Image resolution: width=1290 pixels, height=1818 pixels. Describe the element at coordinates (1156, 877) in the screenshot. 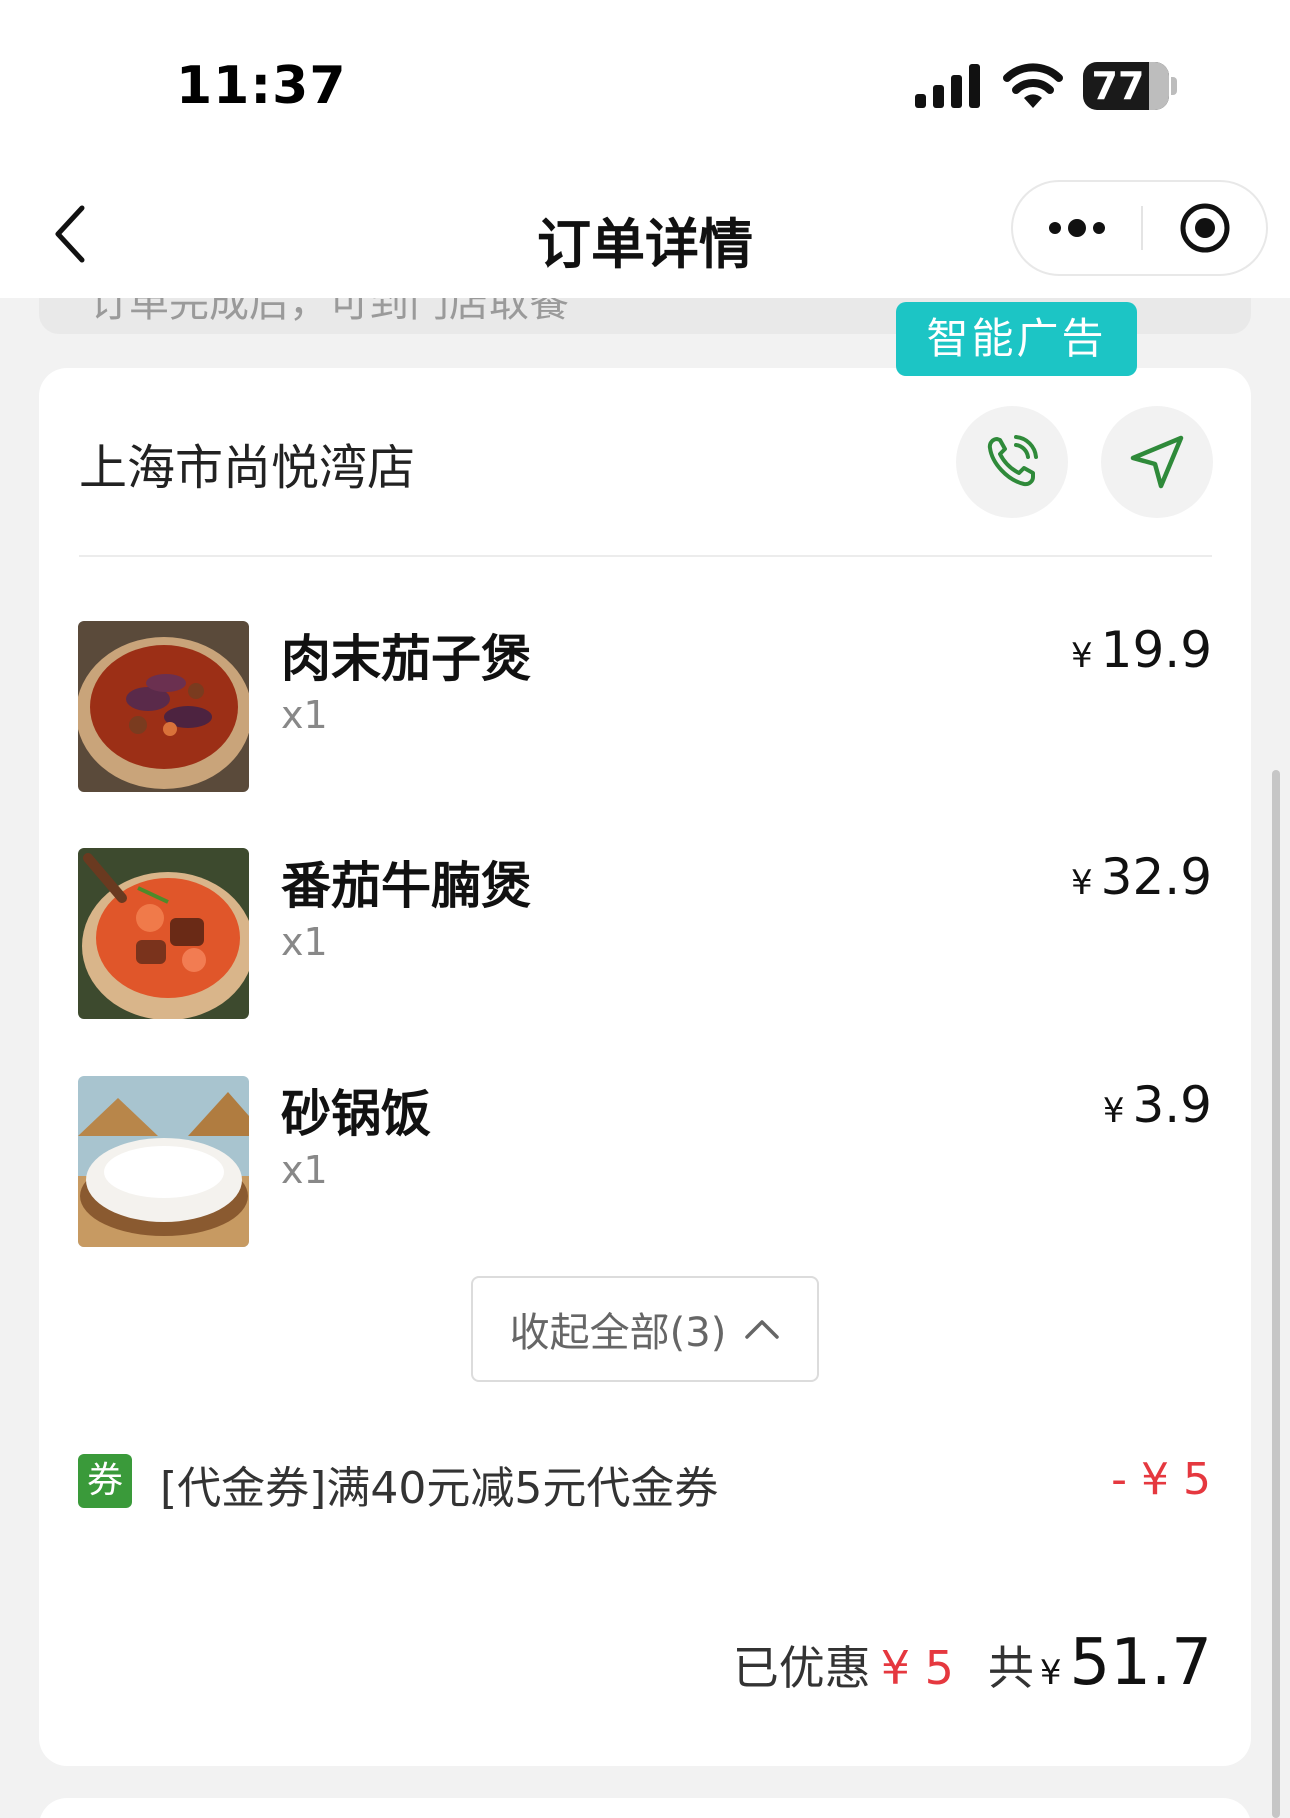

I see `dish-price-value: 32.9` at that location.